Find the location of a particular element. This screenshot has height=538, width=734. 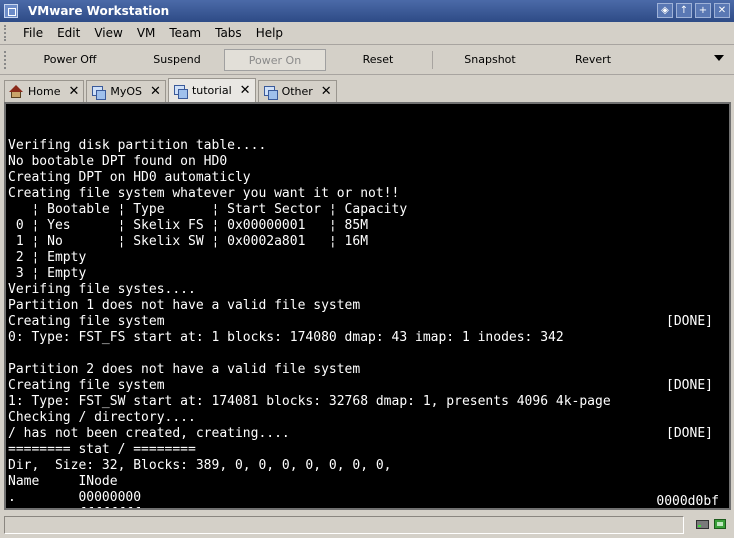

console-line: 2 ¦ Empty is located at coordinates (363, 258).